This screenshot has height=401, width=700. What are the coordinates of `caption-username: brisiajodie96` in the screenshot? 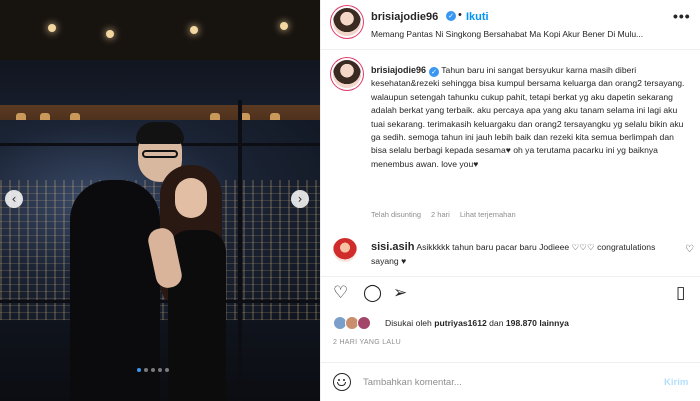 It's located at (398, 70).